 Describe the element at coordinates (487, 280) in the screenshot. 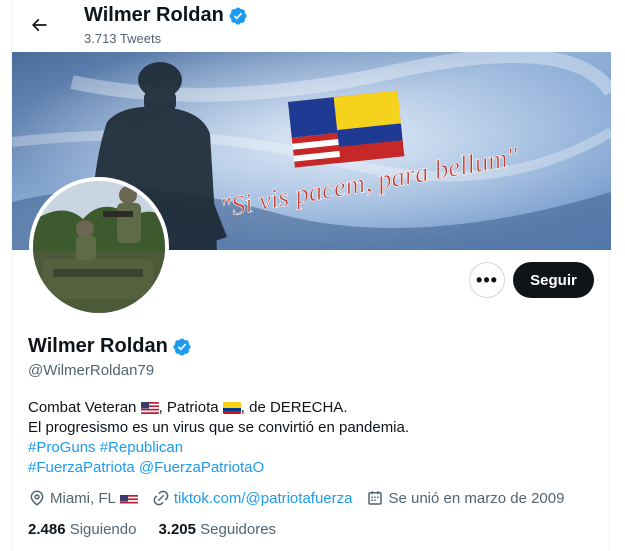

I see `more-options-button: •••` at that location.